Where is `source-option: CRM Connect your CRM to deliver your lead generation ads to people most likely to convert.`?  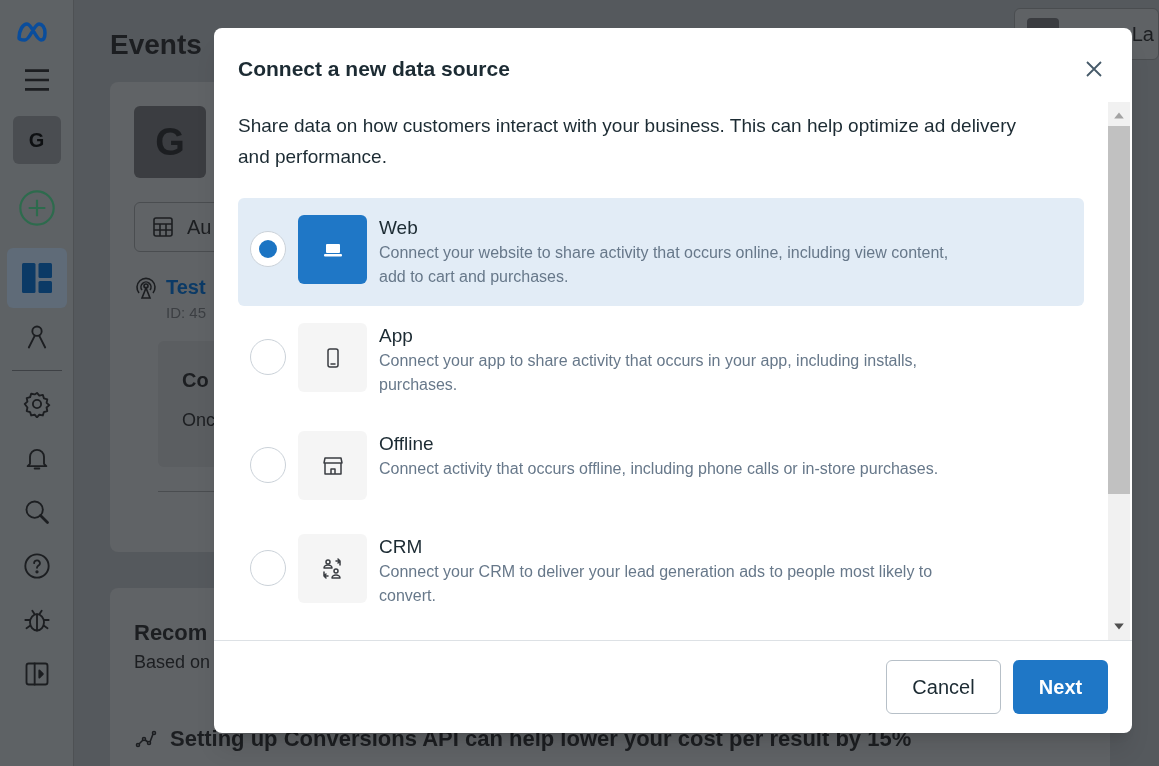
source-option: CRM Connect your CRM to deliver your lead generation ads to people most likely to convert. is located at coordinates (661, 571).